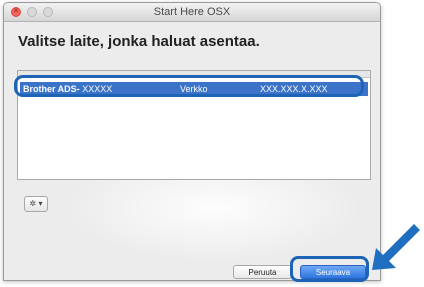 Image resolution: width=424 pixels, height=287 pixels. Describe the element at coordinates (189, 86) in the screenshot. I see `device-row-highlight` at that location.